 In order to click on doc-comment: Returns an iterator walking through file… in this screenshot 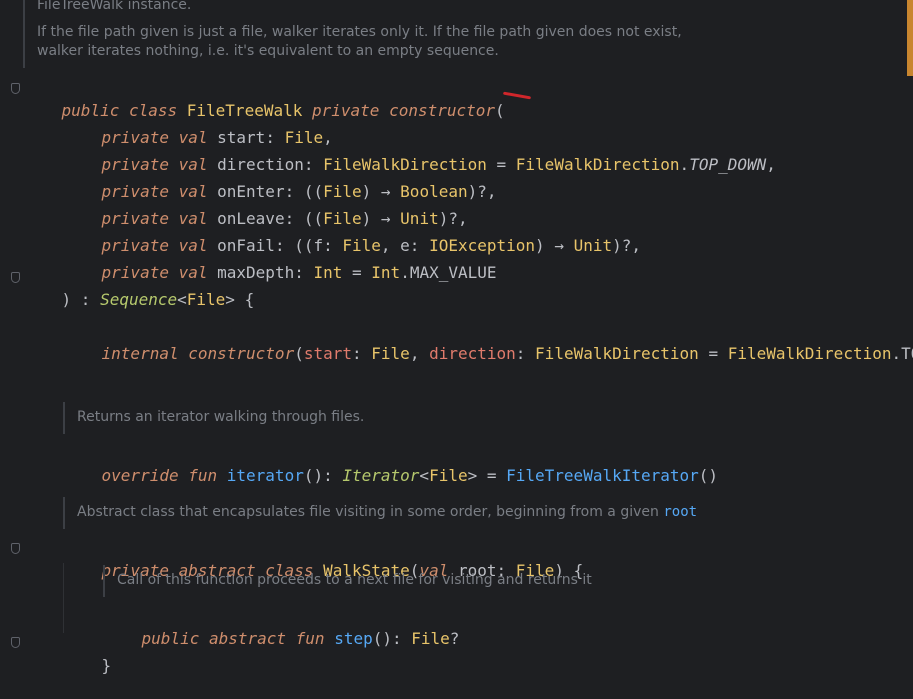, I will do `click(221, 417)`.